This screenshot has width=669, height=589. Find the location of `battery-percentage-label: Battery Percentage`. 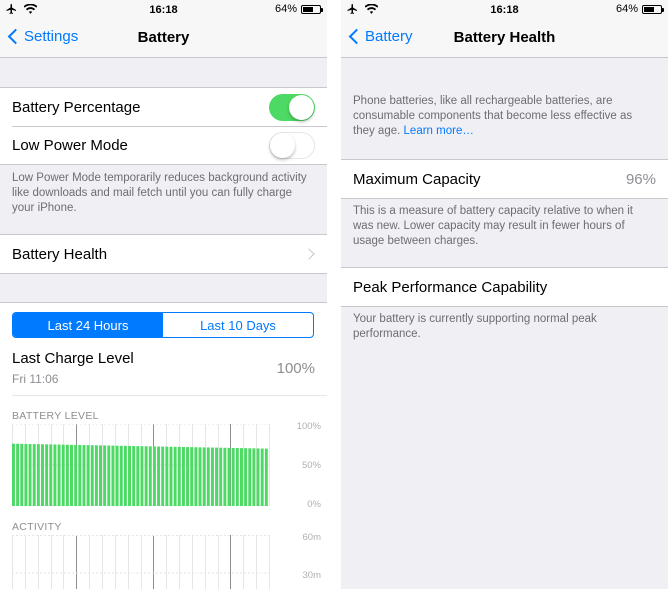

battery-percentage-label: Battery Percentage is located at coordinates (76, 107).